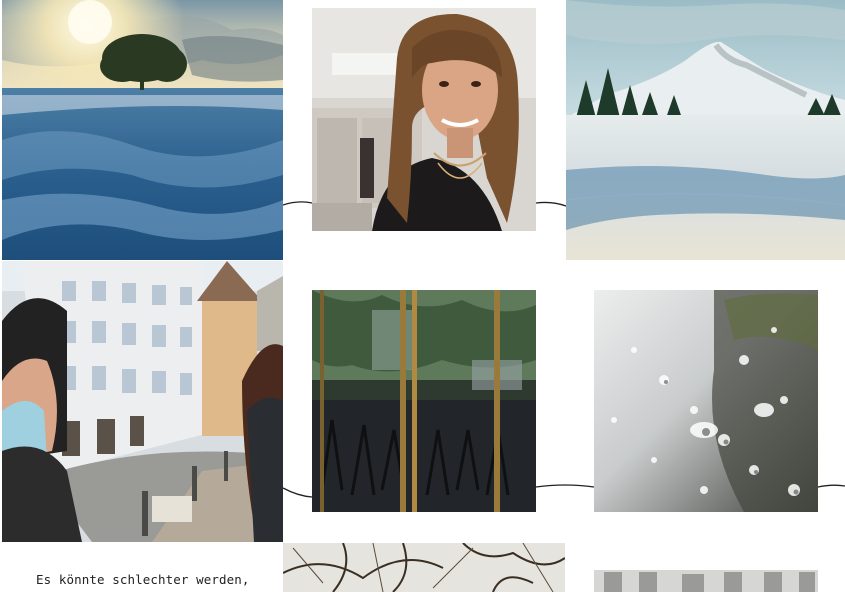 The height and width of the screenshot is (592, 845). I want to click on photo-tile-snowy-hill, so click(705, 130).